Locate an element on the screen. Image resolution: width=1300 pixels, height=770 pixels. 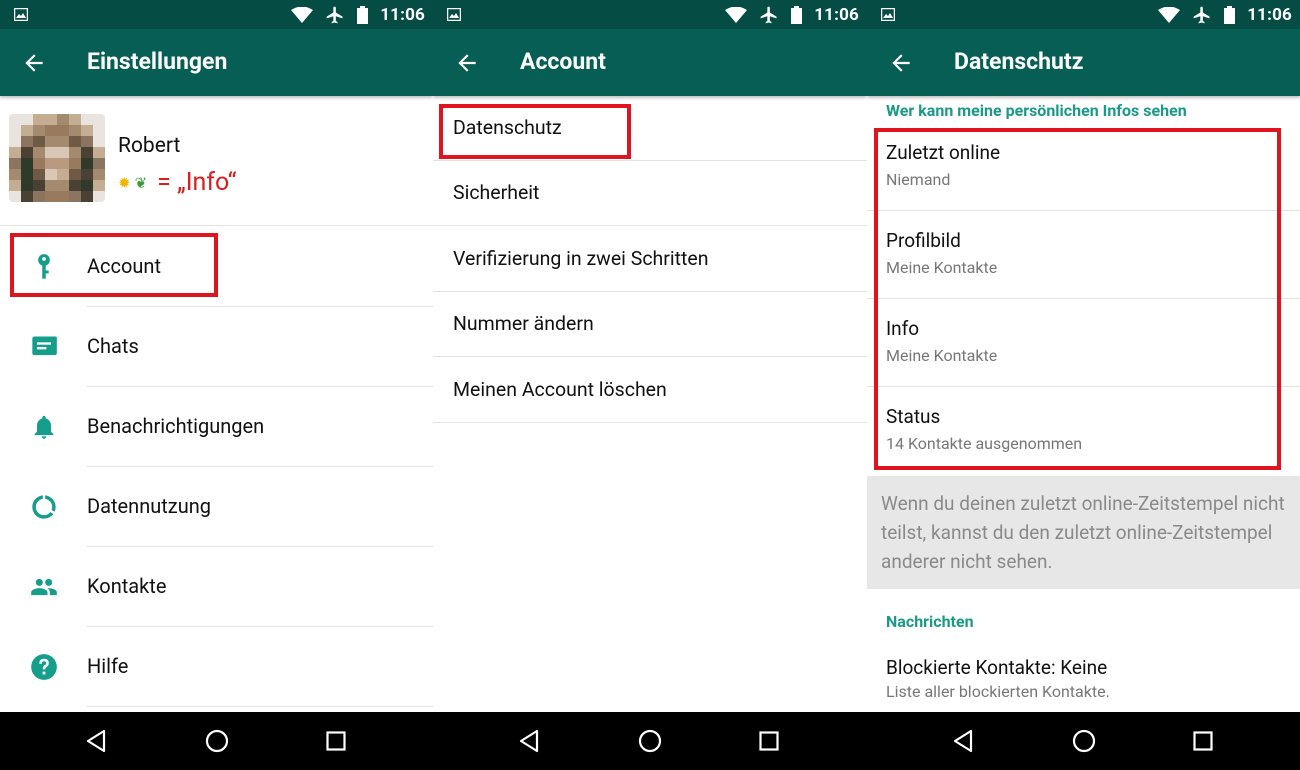
account-item-change-number: Nummer ändern is located at coordinates (650, 324).